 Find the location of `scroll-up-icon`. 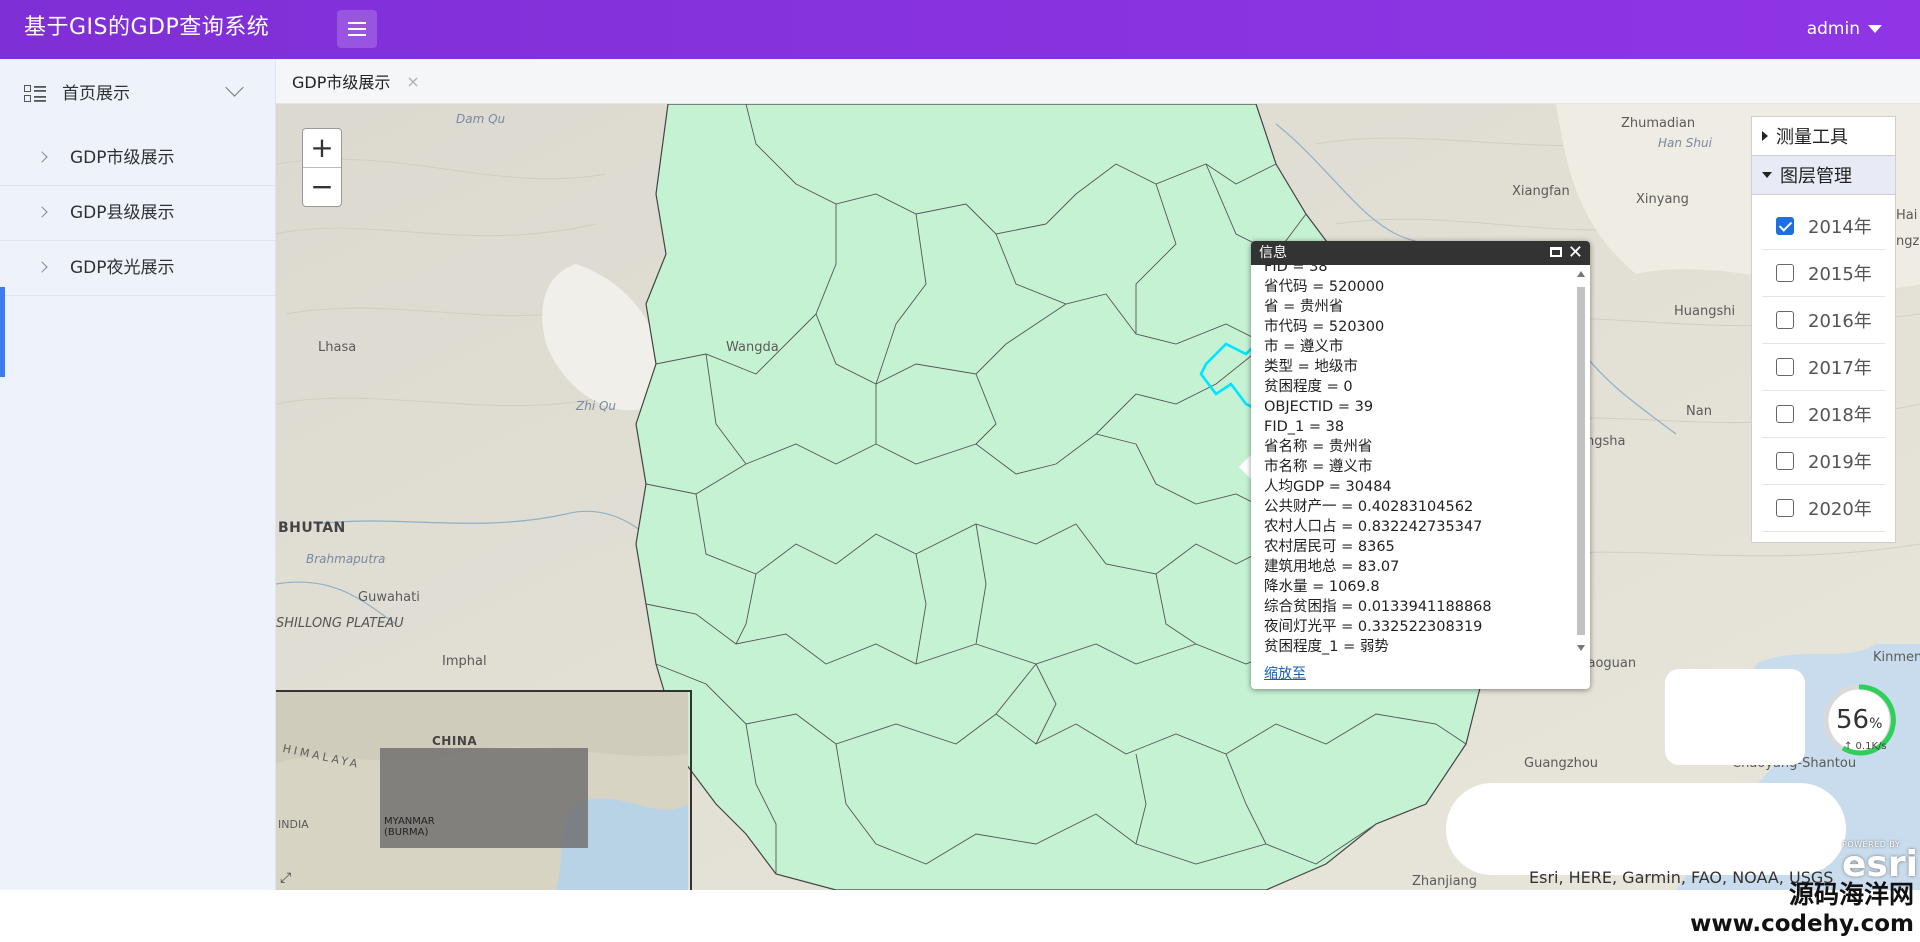

scroll-up-icon is located at coordinates (1581, 274).